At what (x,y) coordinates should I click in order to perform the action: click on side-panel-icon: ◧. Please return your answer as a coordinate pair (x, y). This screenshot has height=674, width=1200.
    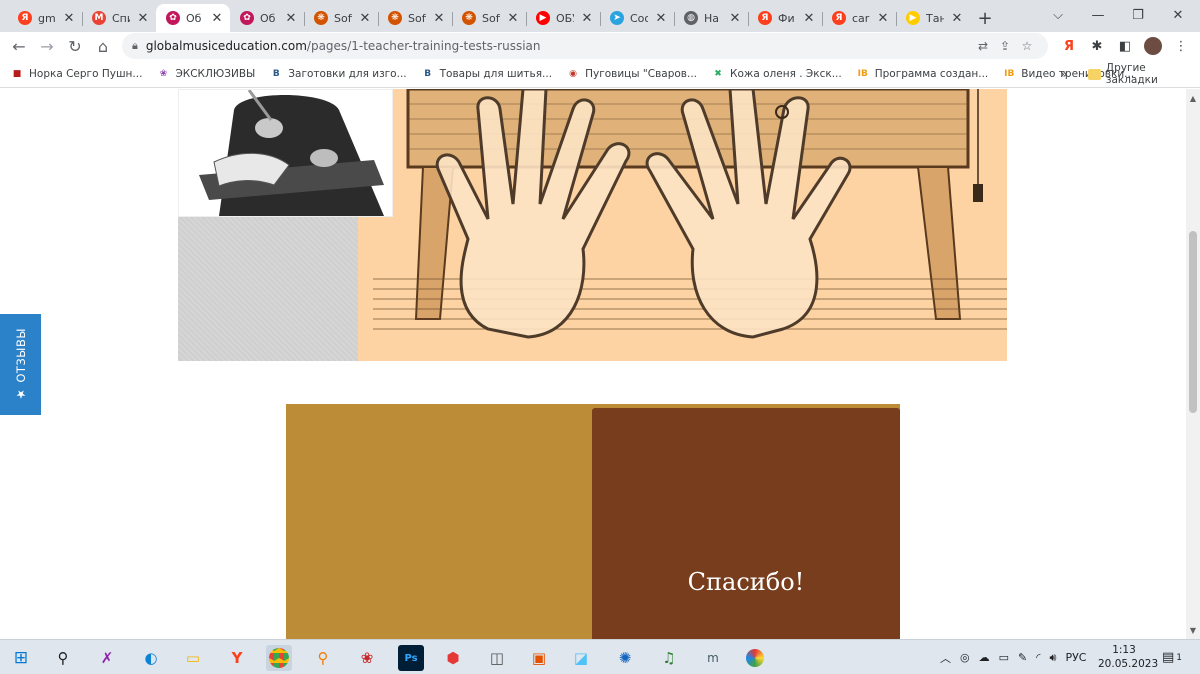
    Looking at the image, I should click on (1125, 46).